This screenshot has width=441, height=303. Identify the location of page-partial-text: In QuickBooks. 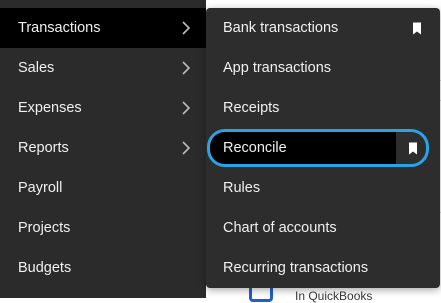
(334, 296).